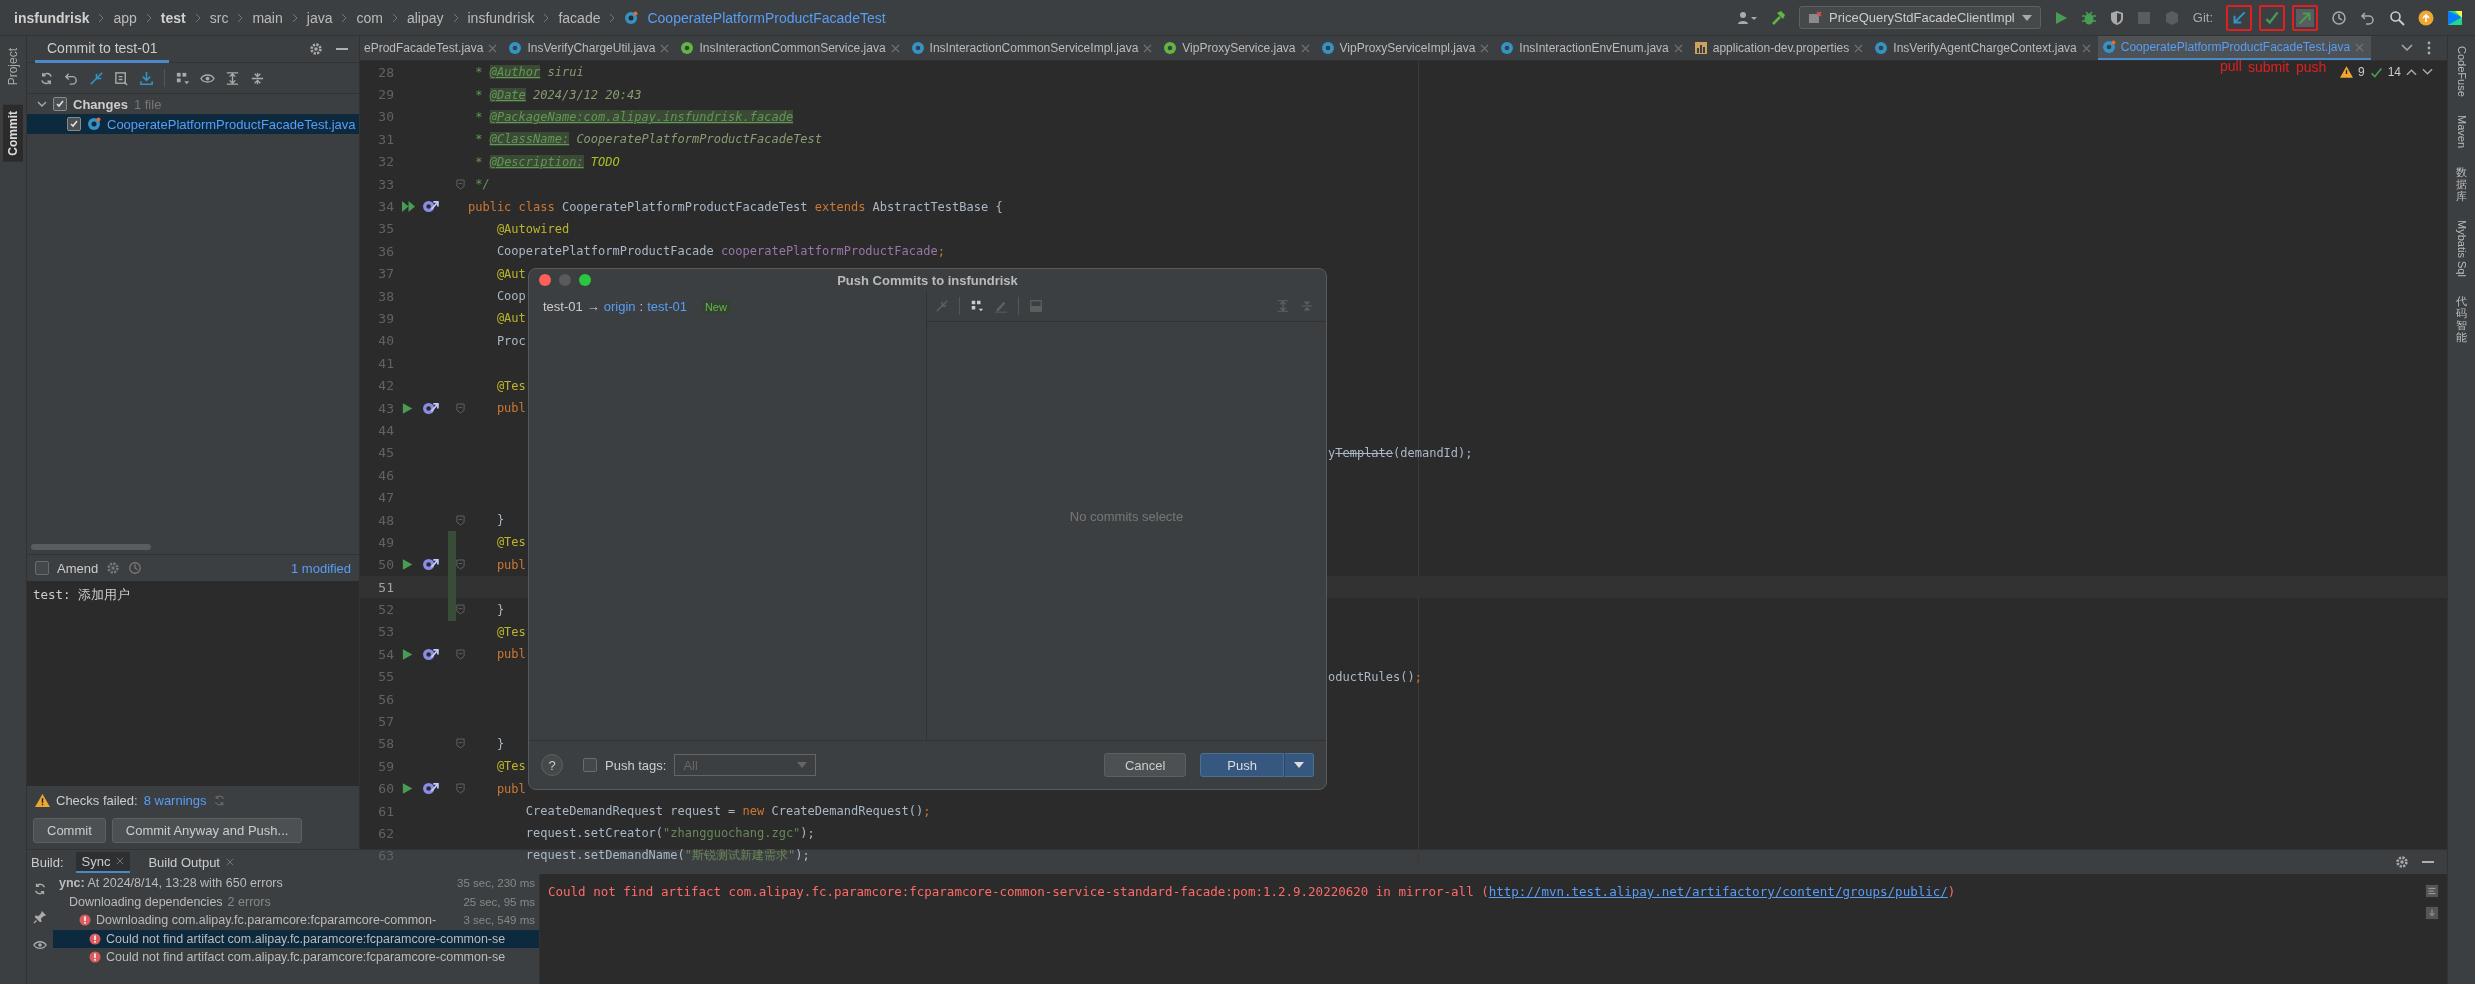 The height and width of the screenshot is (984, 2475). I want to click on tool-window-tab: 代码智能, so click(2461, 319).